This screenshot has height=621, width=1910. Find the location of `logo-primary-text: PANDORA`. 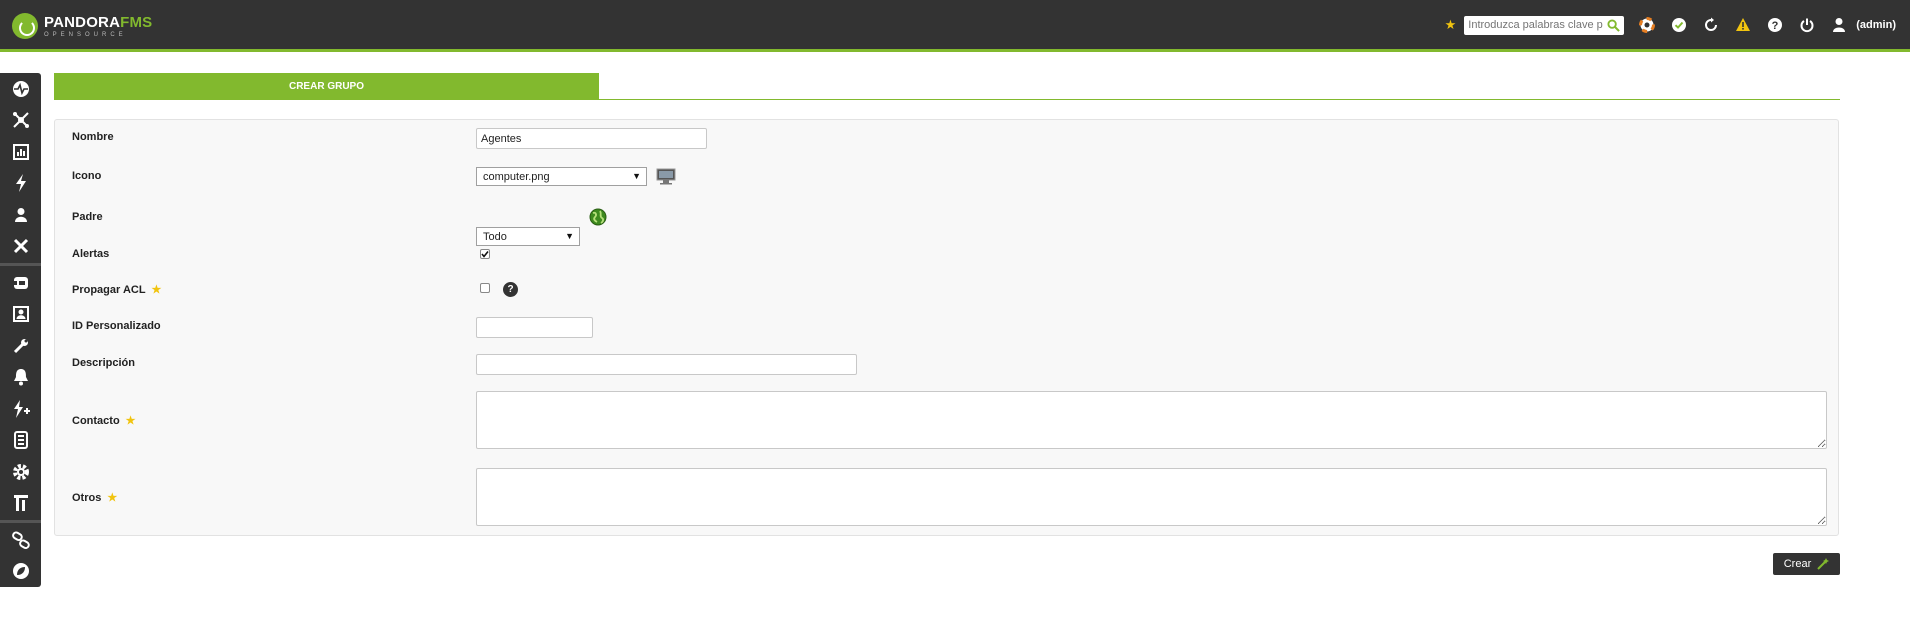

logo-primary-text: PANDORA is located at coordinates (82, 22).